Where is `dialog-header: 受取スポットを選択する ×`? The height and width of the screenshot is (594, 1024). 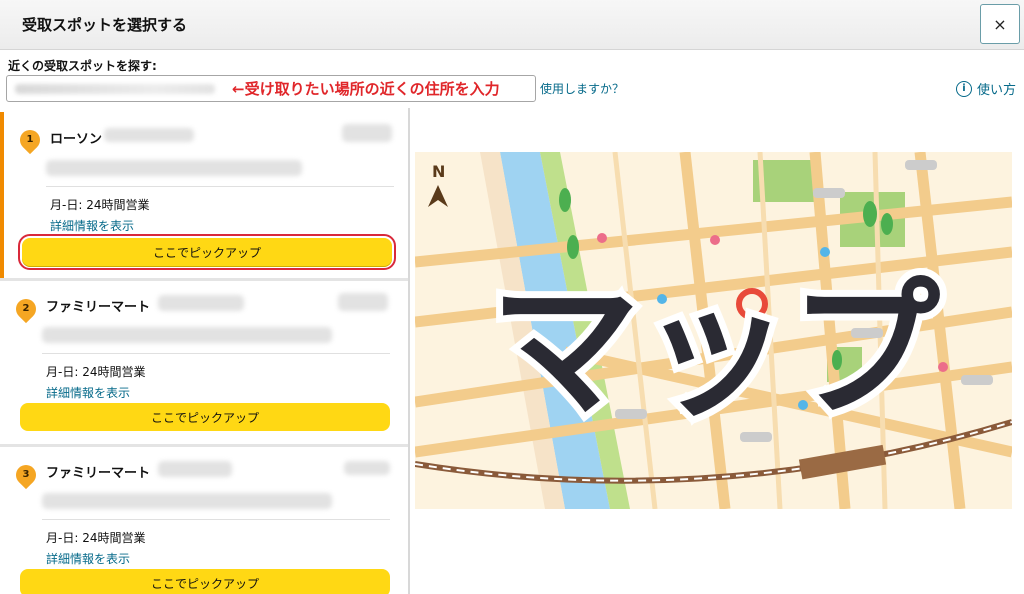
dialog-header: 受取スポットを選択する × is located at coordinates (512, 25).